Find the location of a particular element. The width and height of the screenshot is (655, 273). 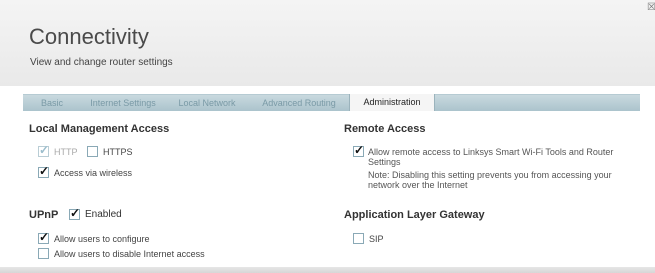

upnp-configure-checkbox is located at coordinates (43, 237).